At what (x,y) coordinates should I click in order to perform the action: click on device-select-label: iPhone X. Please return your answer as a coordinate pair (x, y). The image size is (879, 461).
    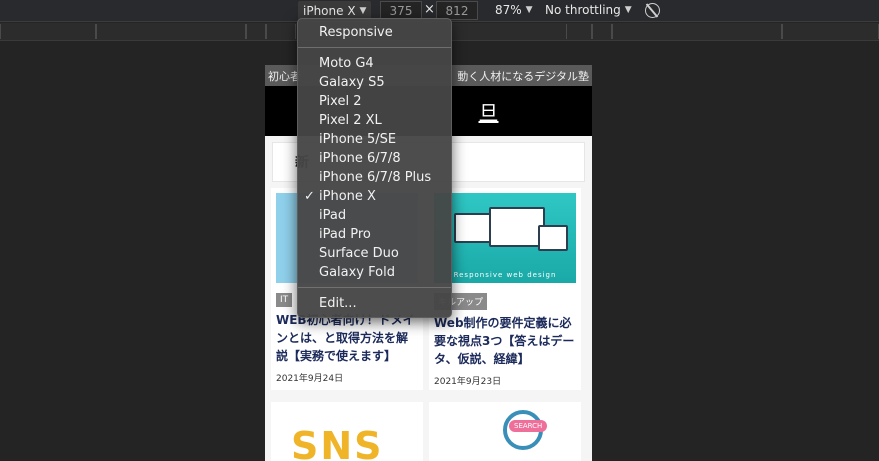
    Looking at the image, I should click on (329, 10).